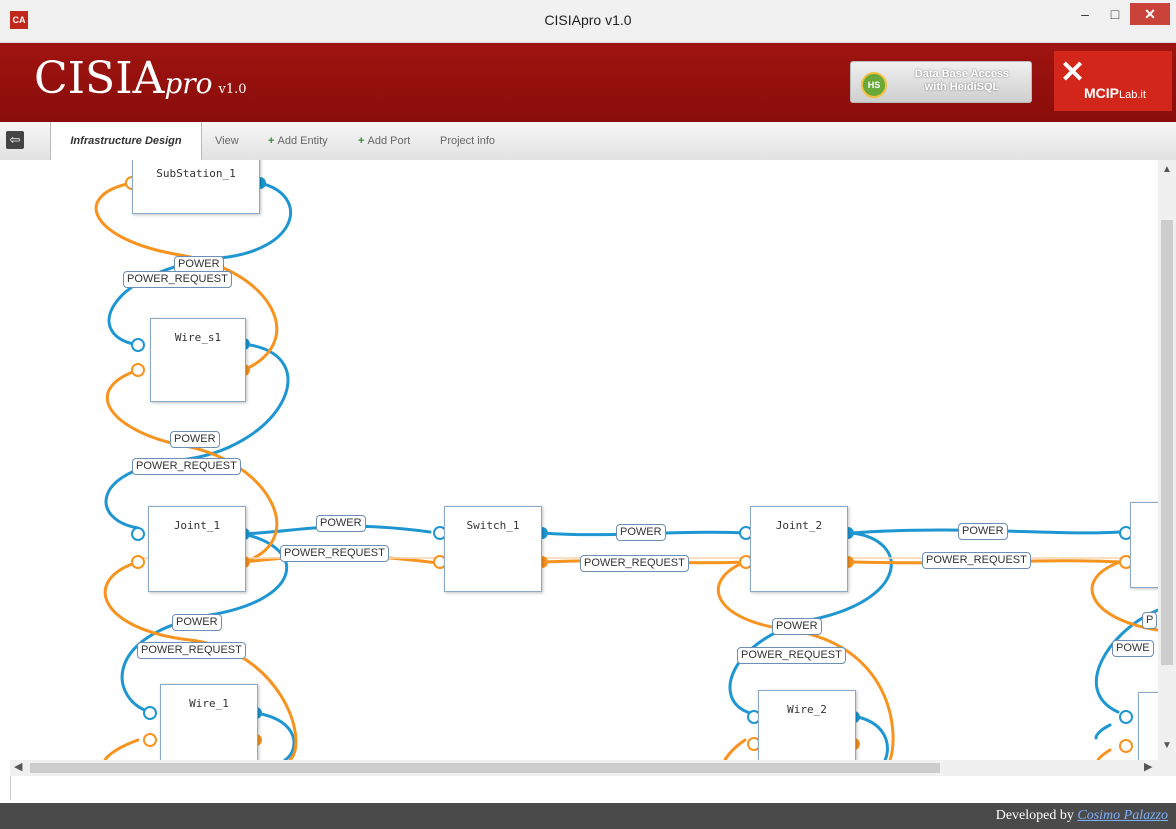 The width and height of the screenshot is (1176, 829). I want to click on window-title-bar: CA CISIApro v1.0 – □ ✕, so click(588, 21).